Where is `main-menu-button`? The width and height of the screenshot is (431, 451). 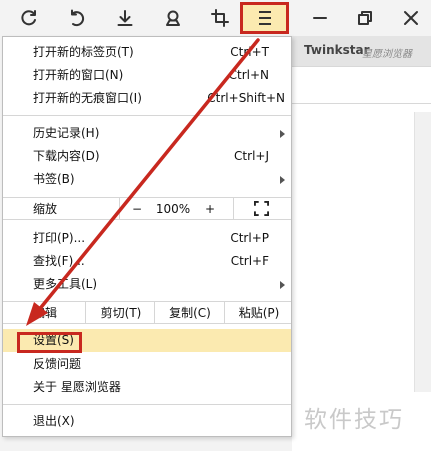 main-menu-button is located at coordinates (264, 18).